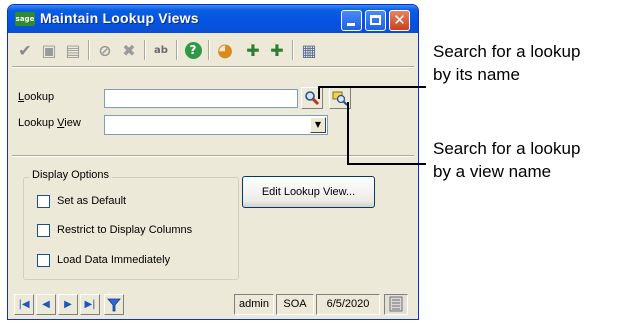 This screenshot has height=325, width=637. I want to click on cancel-icon: ⊘, so click(105, 50).